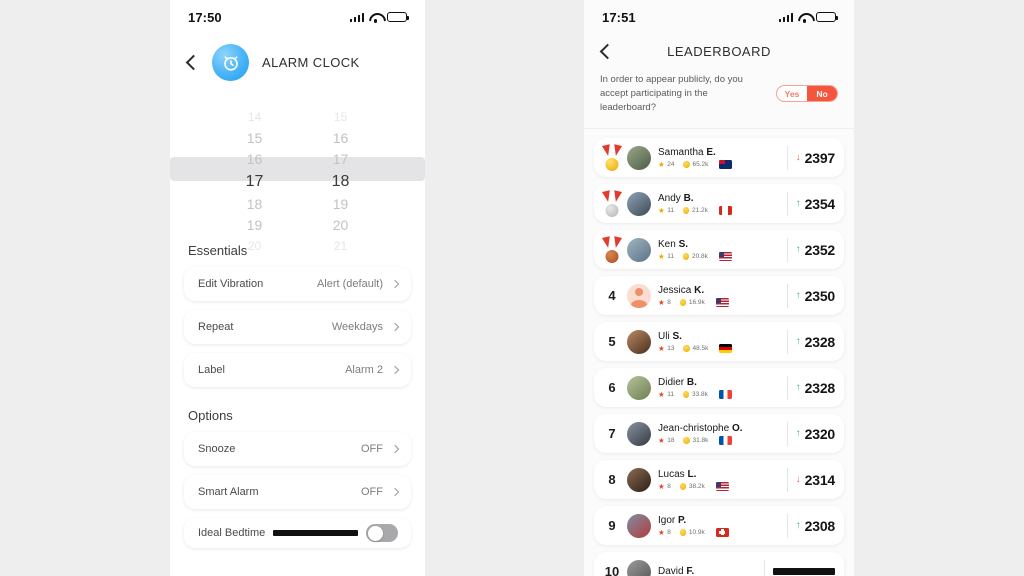 This screenshot has width=1024, height=576. I want to click on ideal-bedtime-toggle, so click(382, 533).